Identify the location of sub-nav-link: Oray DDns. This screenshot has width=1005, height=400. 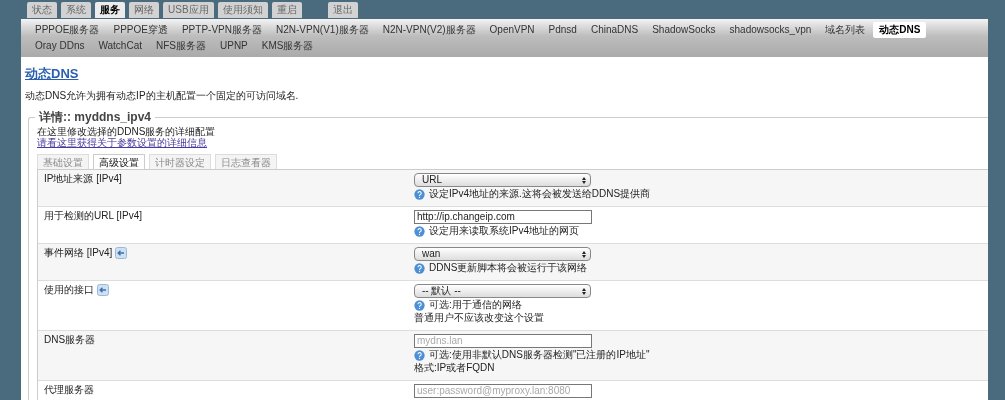
(60, 46).